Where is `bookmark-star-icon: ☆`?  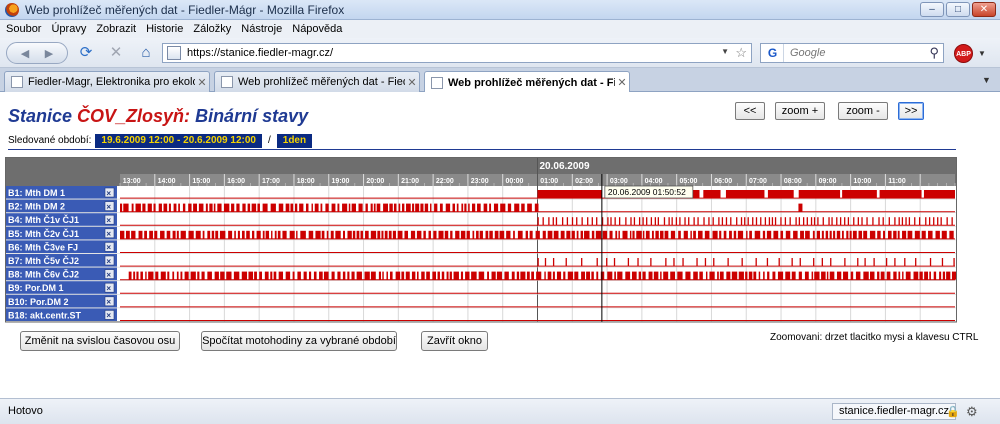
bookmark-star-icon: ☆ is located at coordinates (741, 53).